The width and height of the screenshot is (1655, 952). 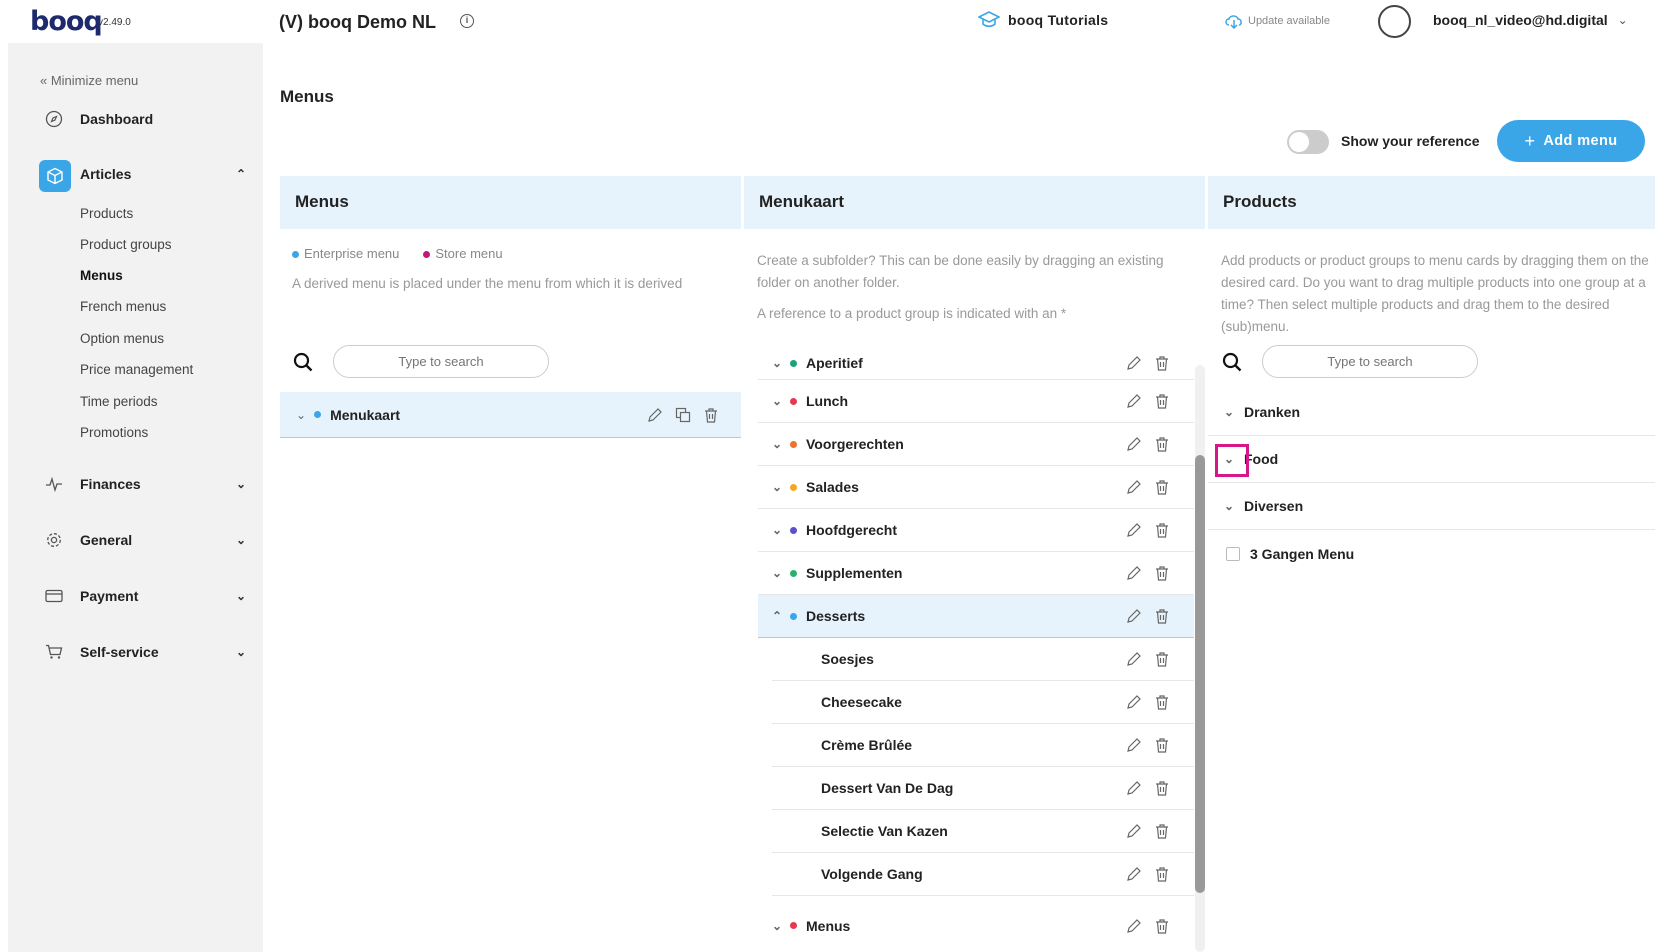 I want to click on gear-icon, so click(x=54, y=540).